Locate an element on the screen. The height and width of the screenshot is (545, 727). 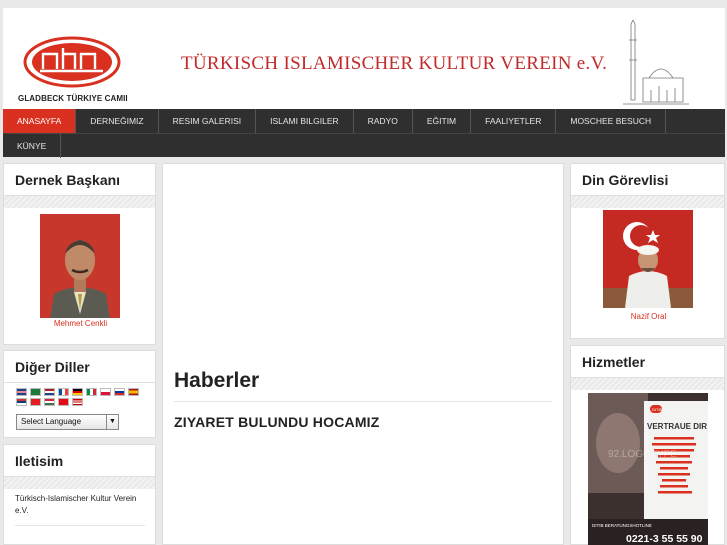
language-select: Select Language ▼ is located at coordinates (67, 422).